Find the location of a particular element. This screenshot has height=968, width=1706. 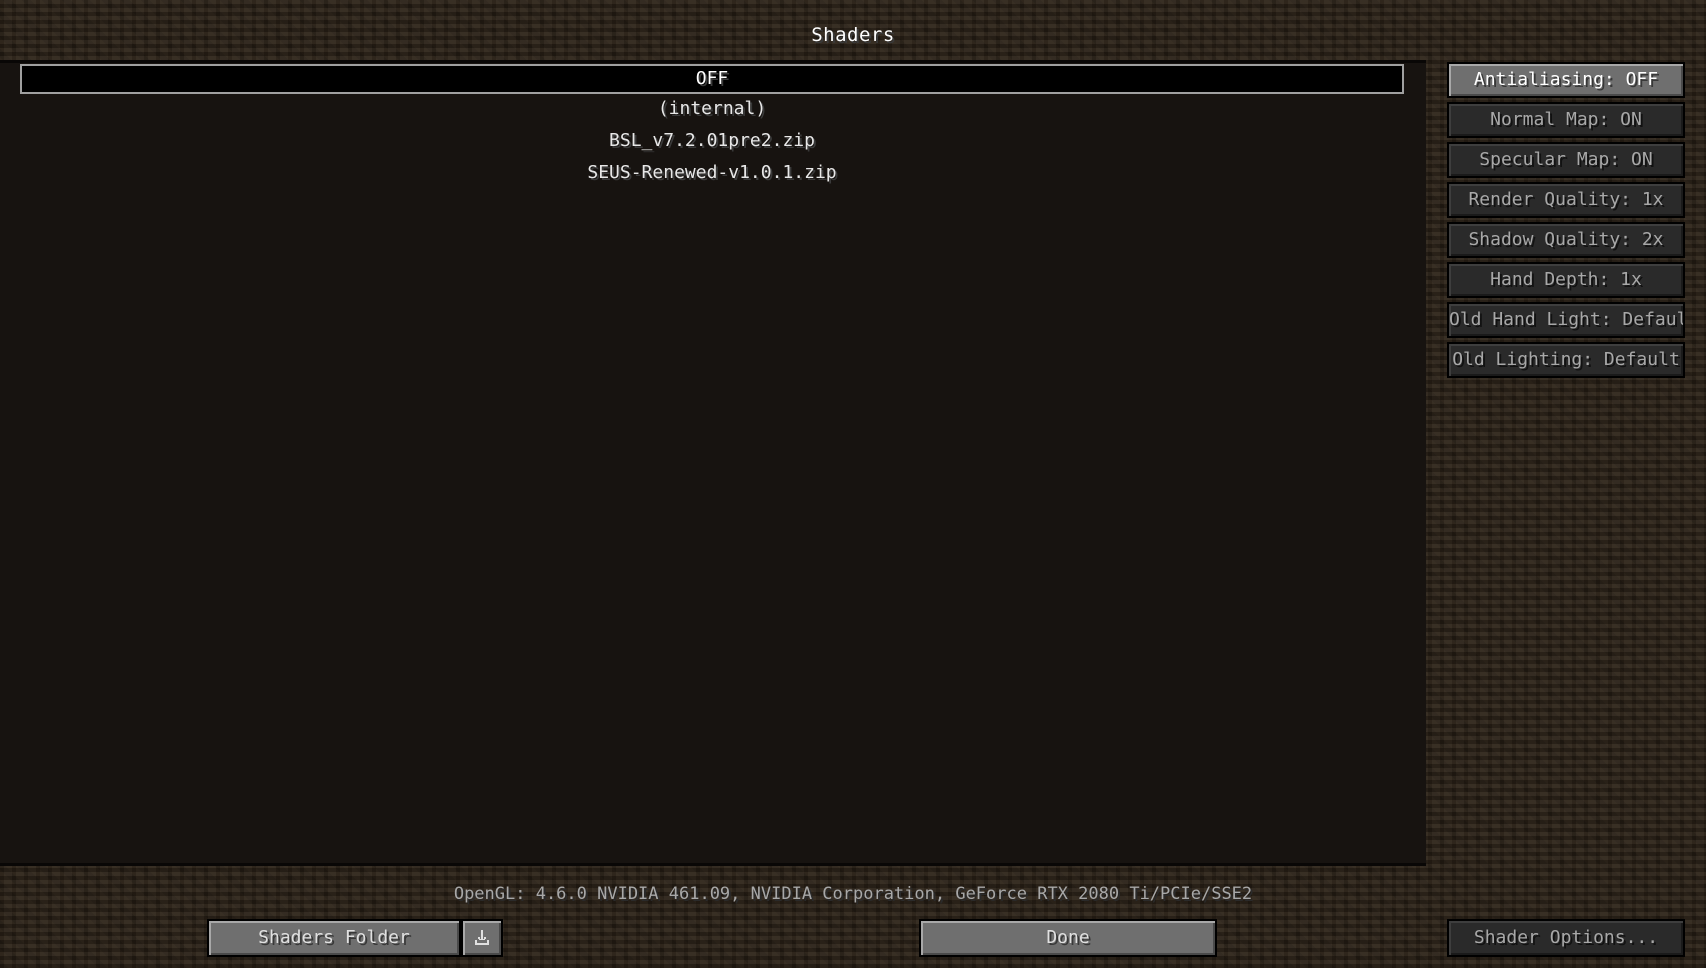

normal-map-button: Normal Map: ON is located at coordinates (1566, 120).